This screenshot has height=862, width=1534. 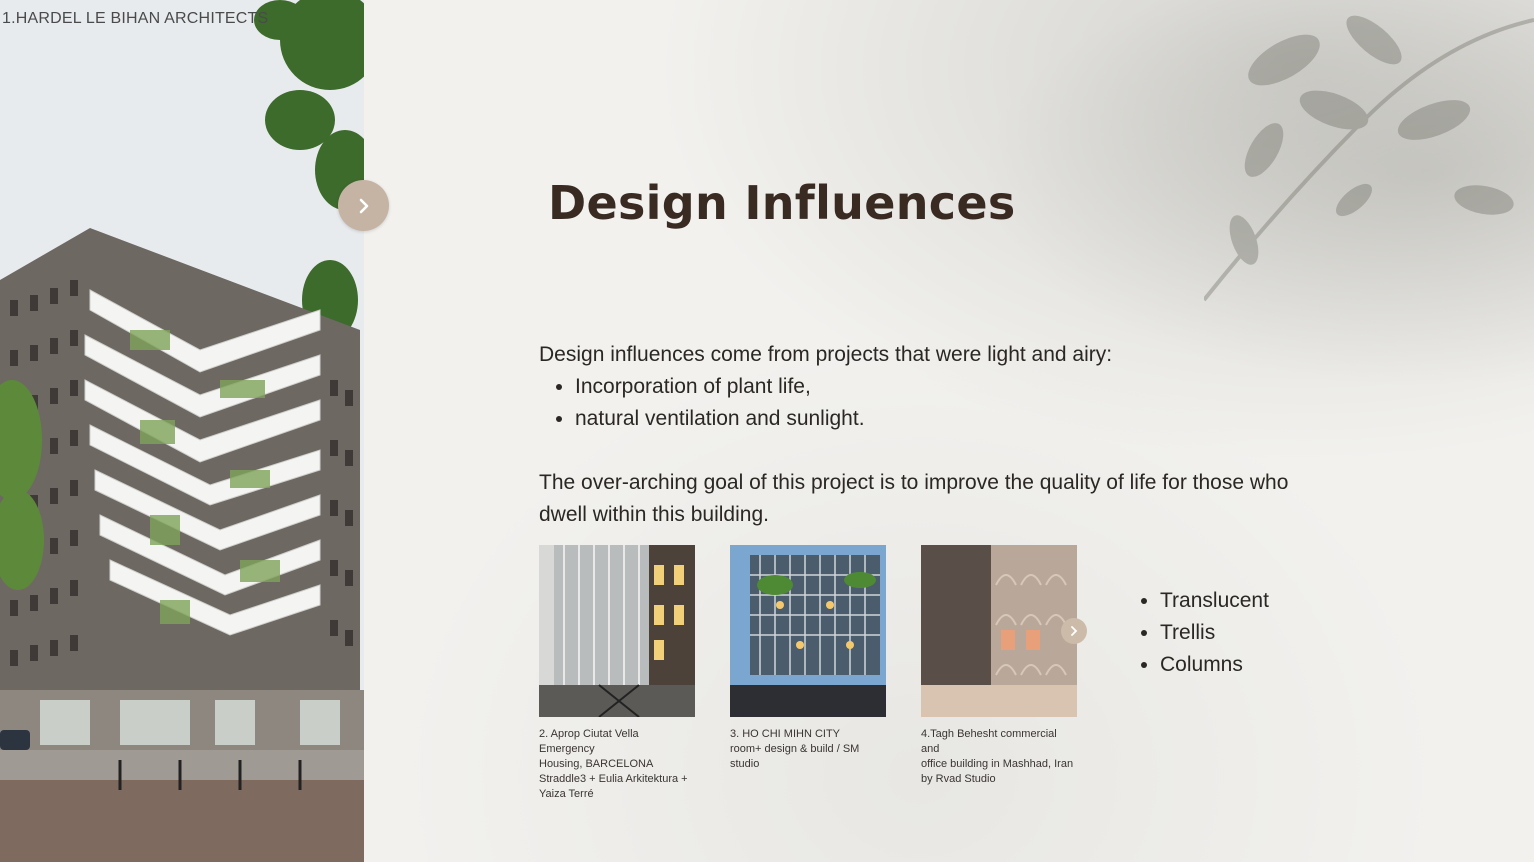 What do you see at coordinates (952, 419) in the screenshot?
I see `list-item: natural ventilation and sunlight.` at bounding box center [952, 419].